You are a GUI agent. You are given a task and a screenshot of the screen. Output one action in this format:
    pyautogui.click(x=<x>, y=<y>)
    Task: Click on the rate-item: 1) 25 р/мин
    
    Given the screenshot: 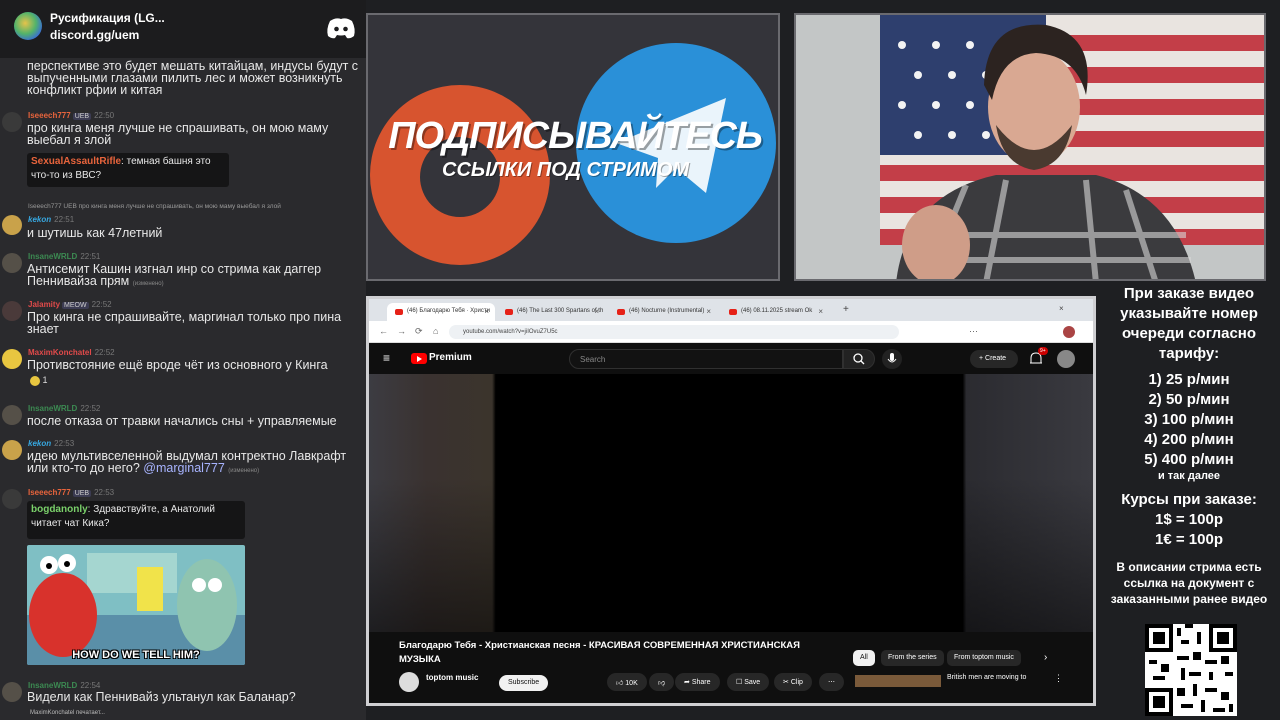 What is the action you would take?
    pyautogui.click(x=1189, y=379)
    